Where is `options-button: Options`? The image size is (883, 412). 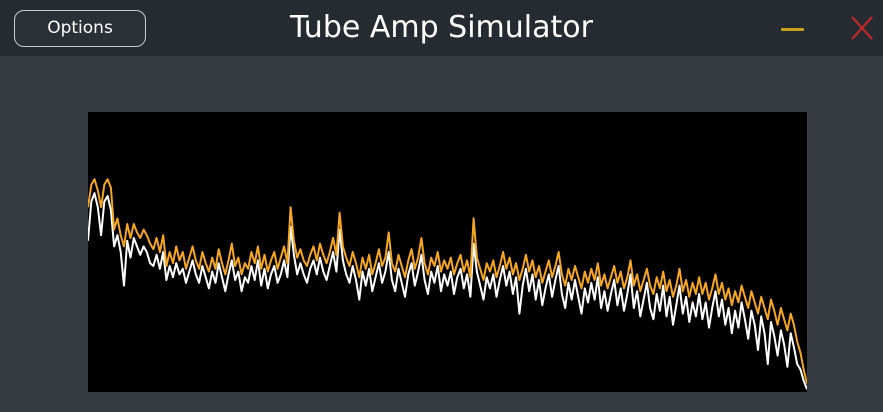 options-button: Options is located at coordinates (80, 28).